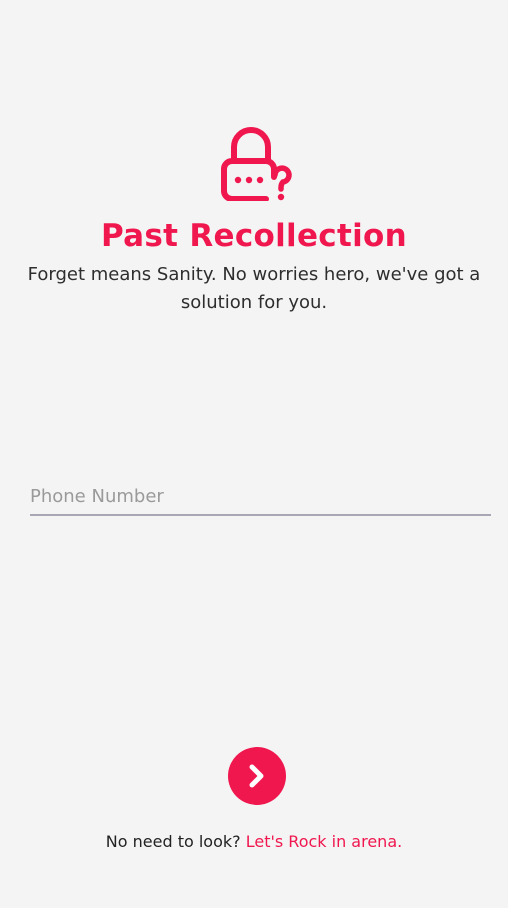 The width and height of the screenshot is (508, 908). I want to click on chevron-right-icon, so click(256, 776).